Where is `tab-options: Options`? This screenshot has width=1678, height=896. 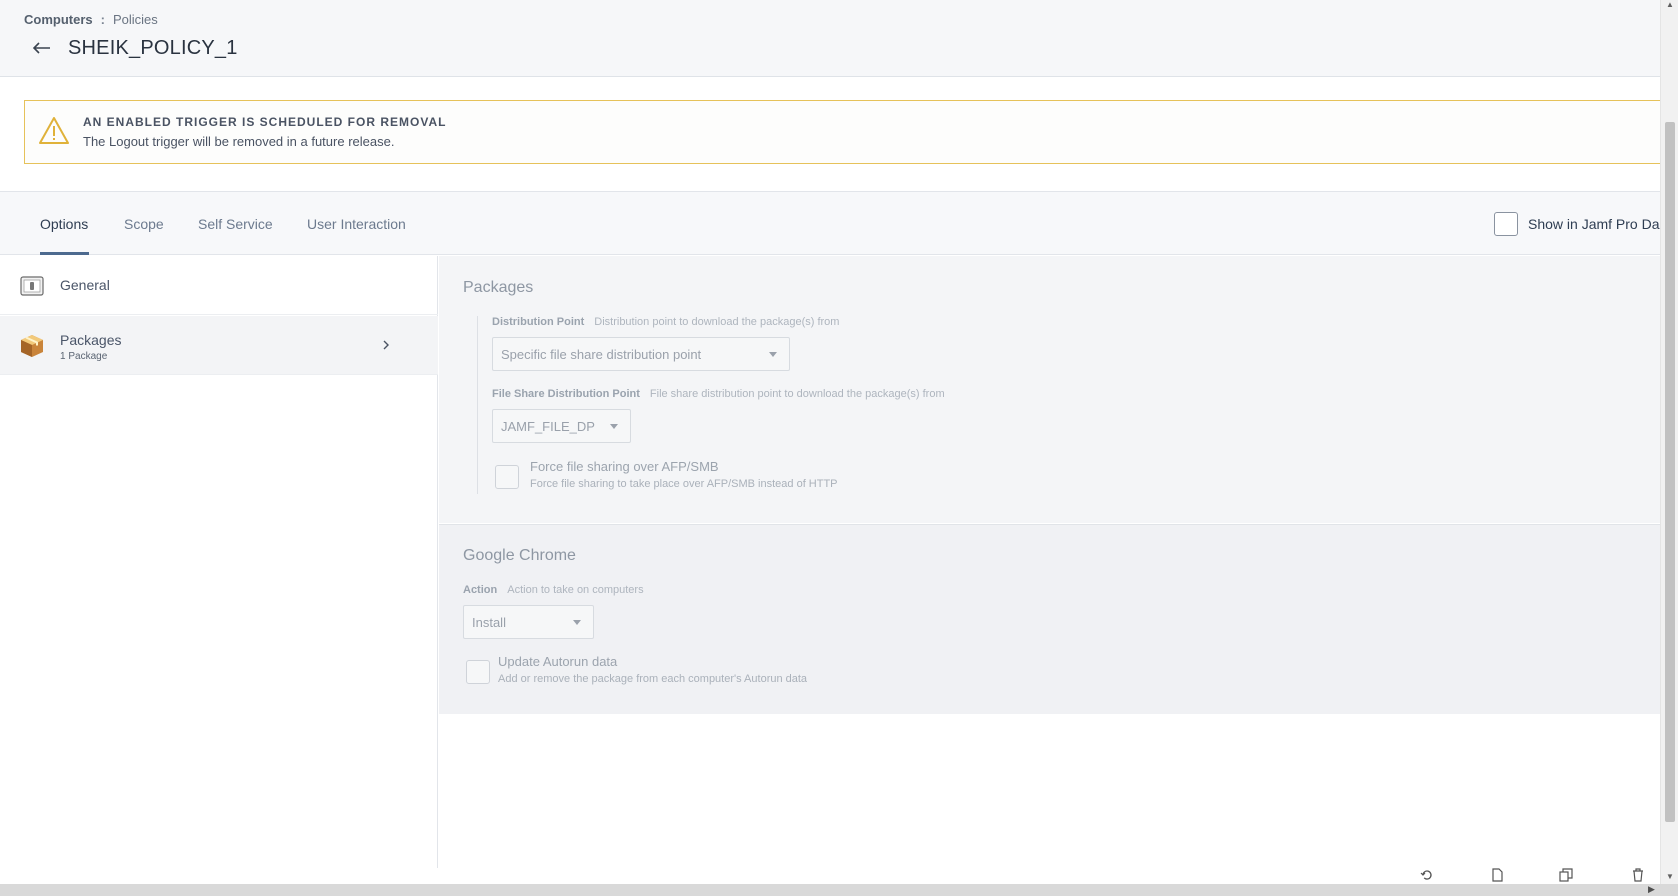
tab-options: Options is located at coordinates (64, 224).